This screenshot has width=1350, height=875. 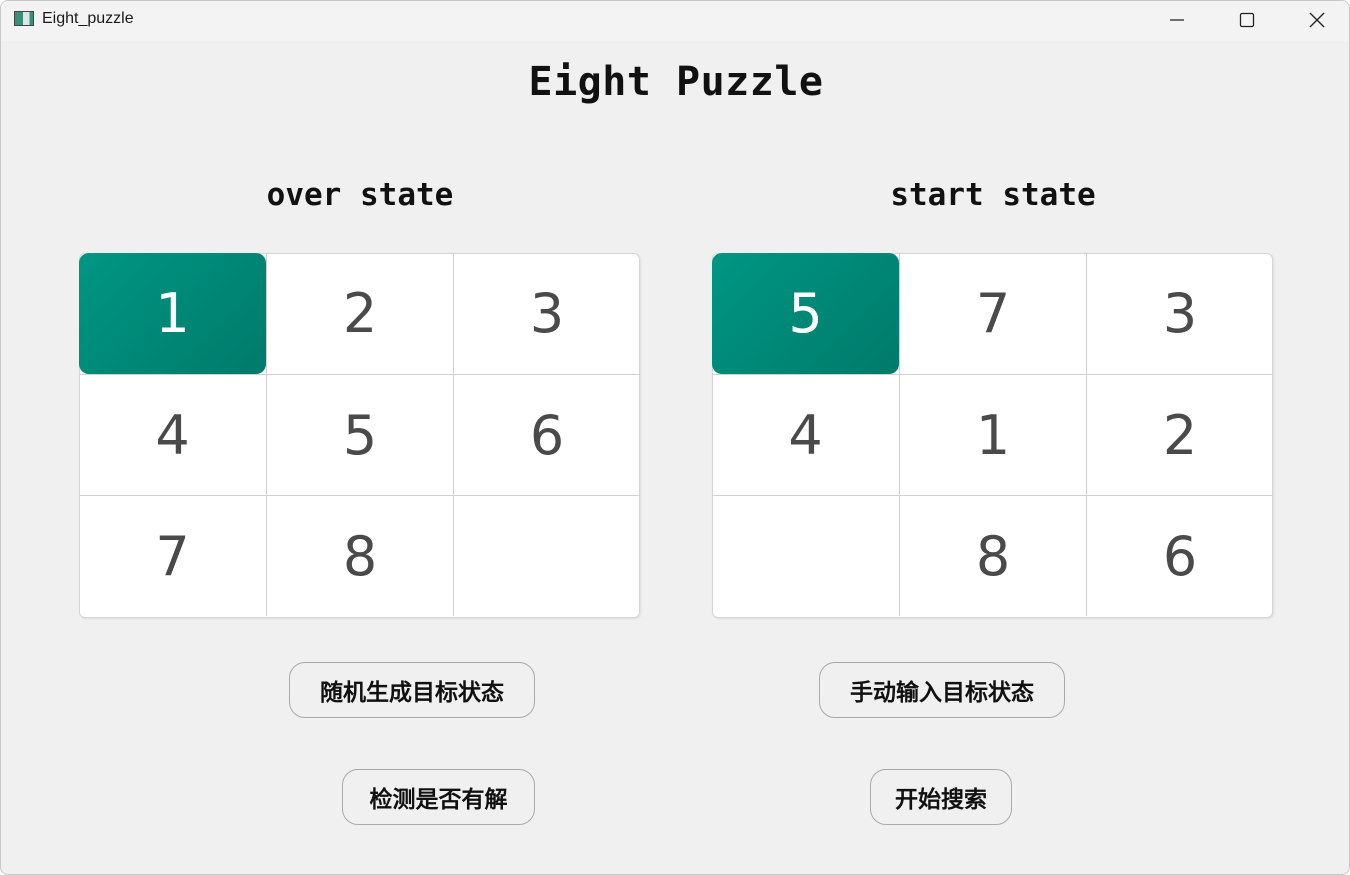 I want to click on close-icon, so click(x=1317, y=20).